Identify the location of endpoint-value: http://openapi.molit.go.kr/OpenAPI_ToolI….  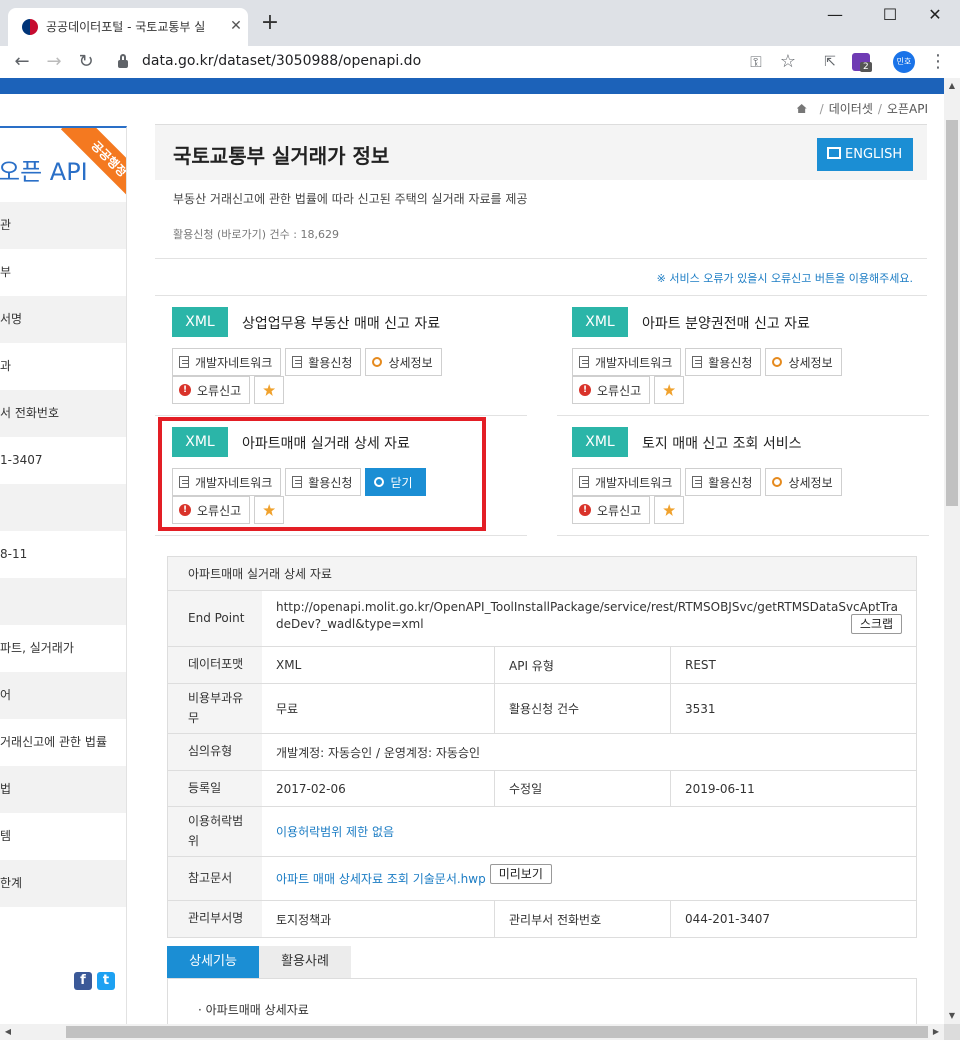
(587, 615).